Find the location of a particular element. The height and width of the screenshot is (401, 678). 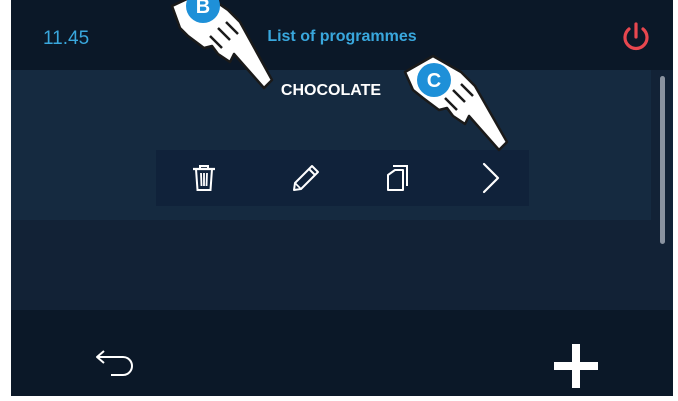

power-button is located at coordinates (636, 37).